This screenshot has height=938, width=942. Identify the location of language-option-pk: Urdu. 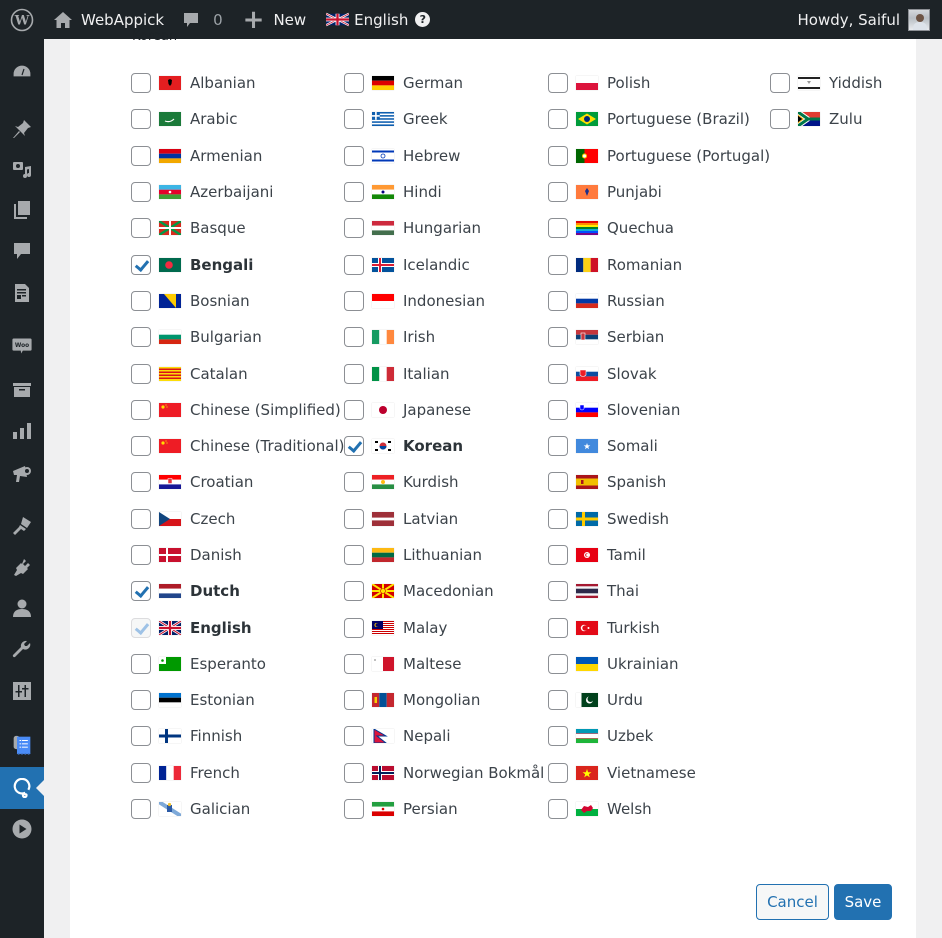
(659, 700).